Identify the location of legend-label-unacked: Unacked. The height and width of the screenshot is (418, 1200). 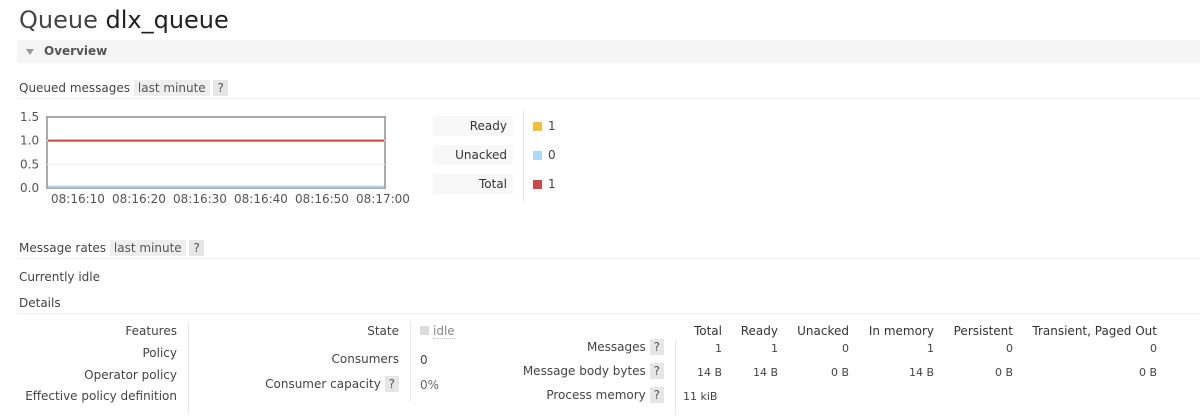
(473, 155).